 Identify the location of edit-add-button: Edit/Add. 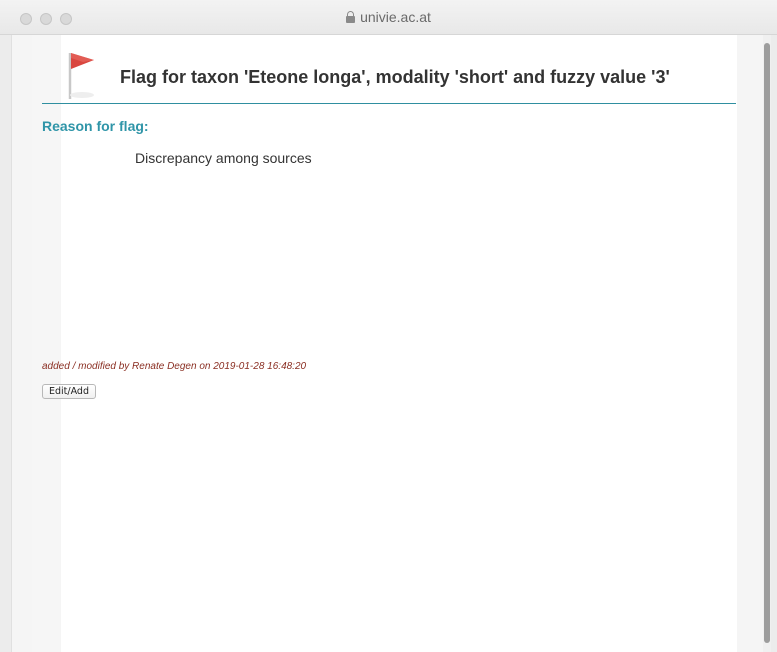
(69, 391).